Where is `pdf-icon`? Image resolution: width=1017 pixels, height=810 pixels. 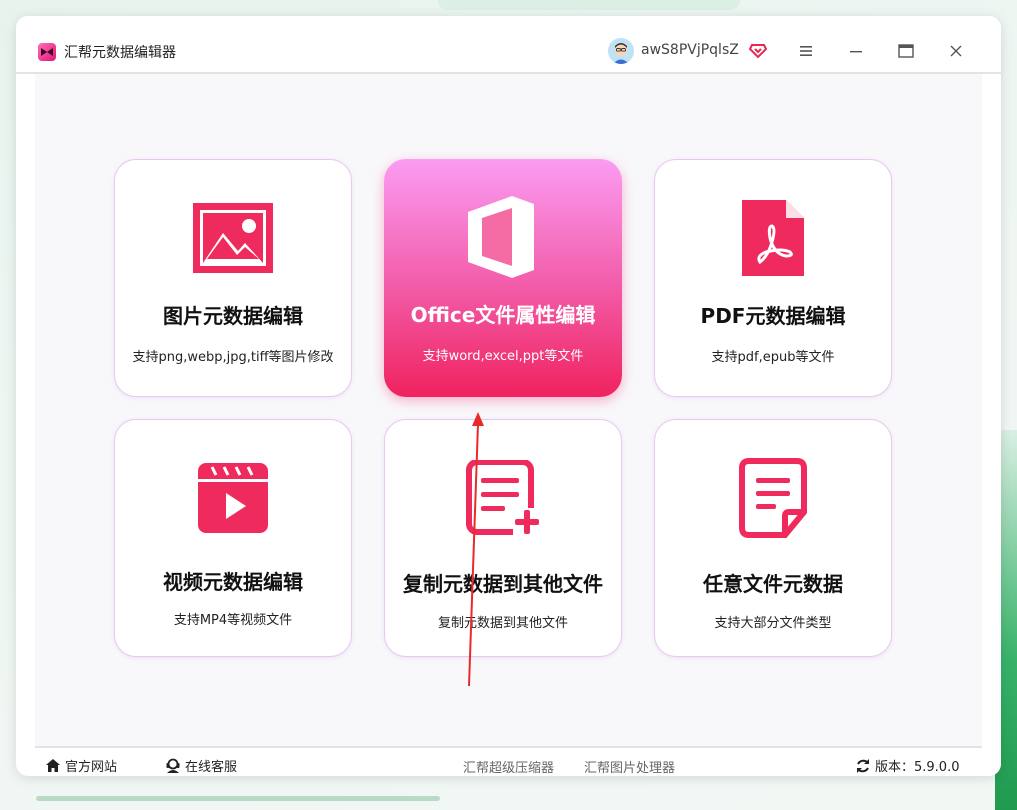 pdf-icon is located at coordinates (773, 238).